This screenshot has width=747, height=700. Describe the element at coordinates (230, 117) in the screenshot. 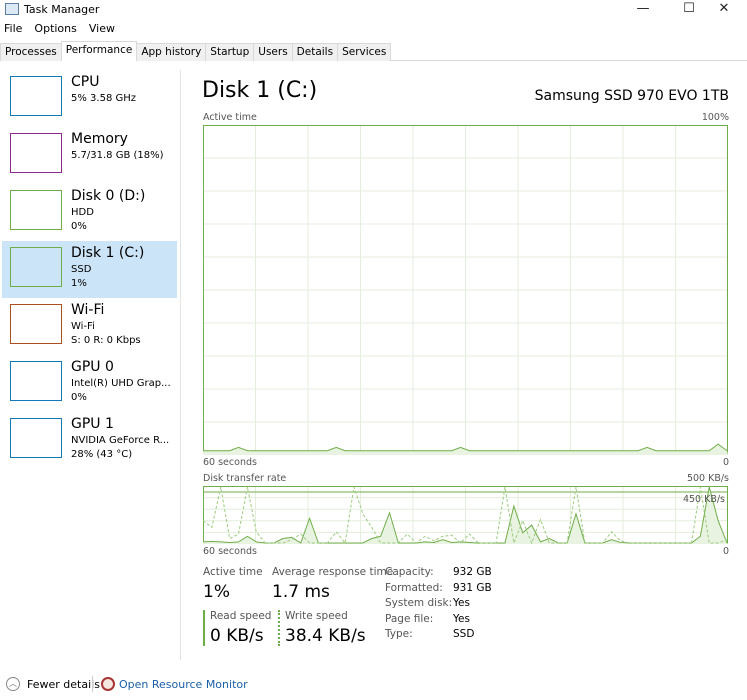

I see `active-time-chart-label: Active time` at that location.